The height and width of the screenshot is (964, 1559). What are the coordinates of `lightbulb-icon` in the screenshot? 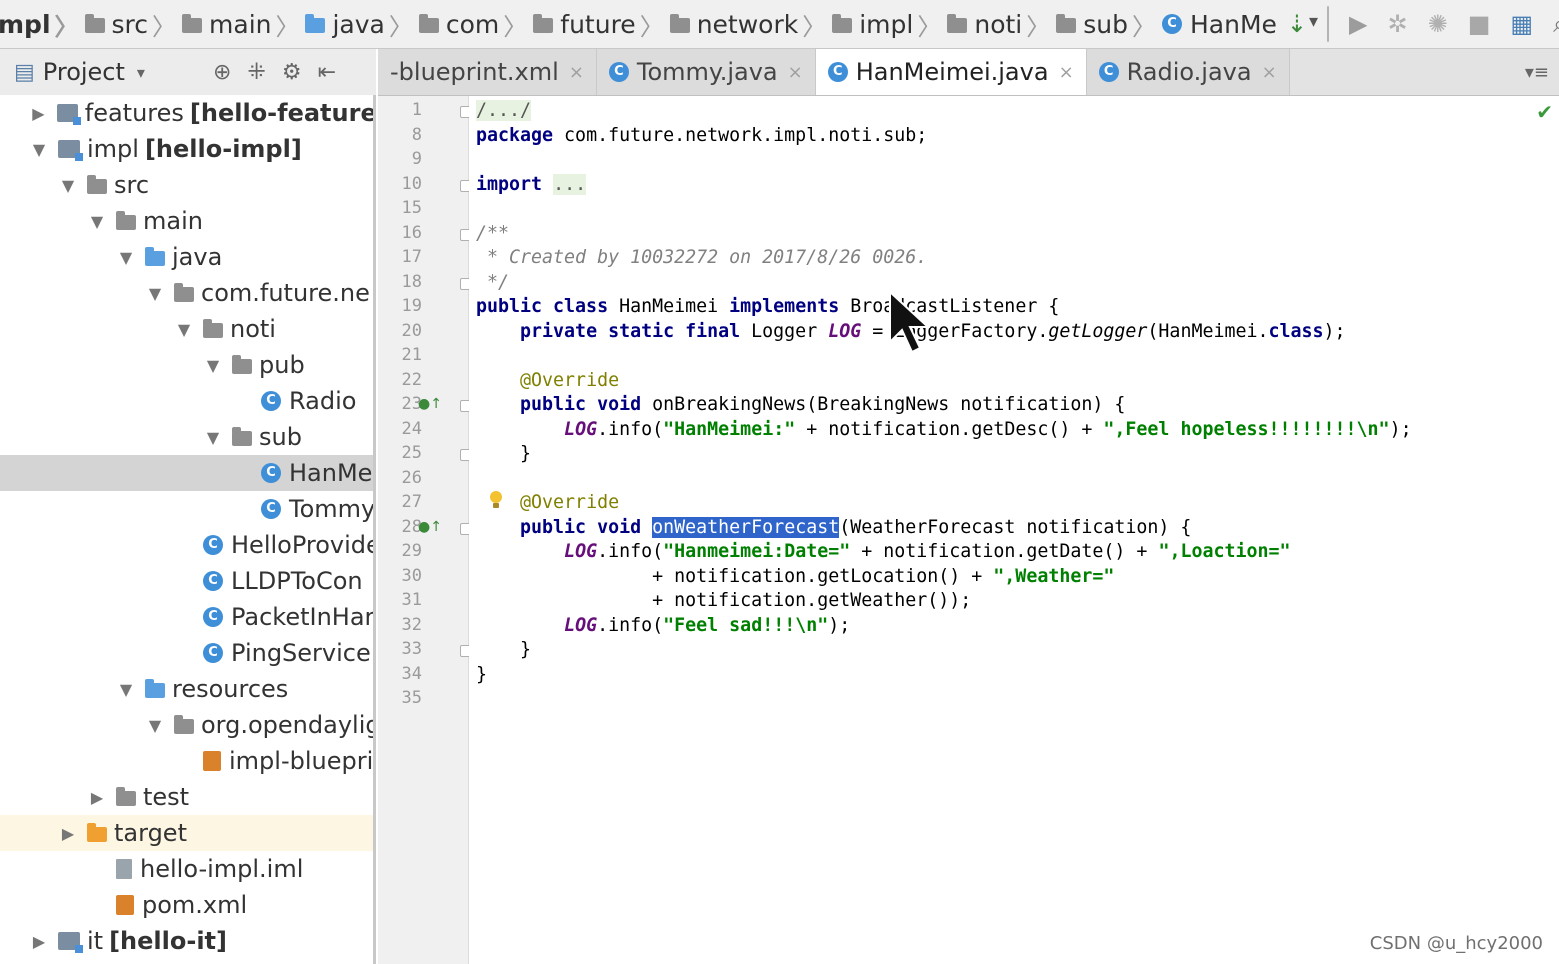 It's located at (496, 500).